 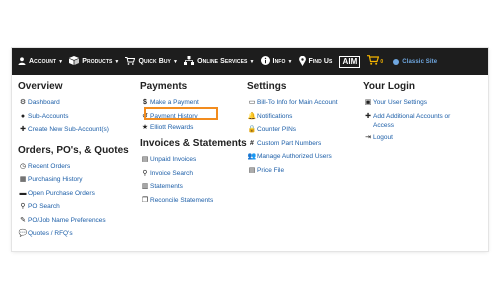 What do you see at coordinates (413, 103) in the screenshot?
I see `user-settings-link: ▣ Your User Settings` at bounding box center [413, 103].